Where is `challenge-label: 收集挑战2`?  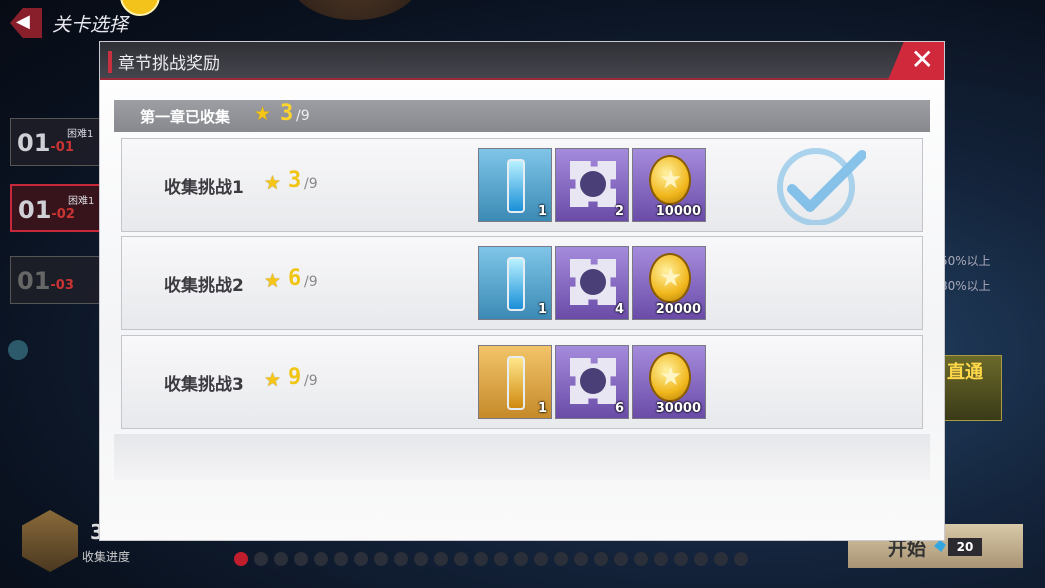 challenge-label: 收集挑战2 is located at coordinates (204, 286).